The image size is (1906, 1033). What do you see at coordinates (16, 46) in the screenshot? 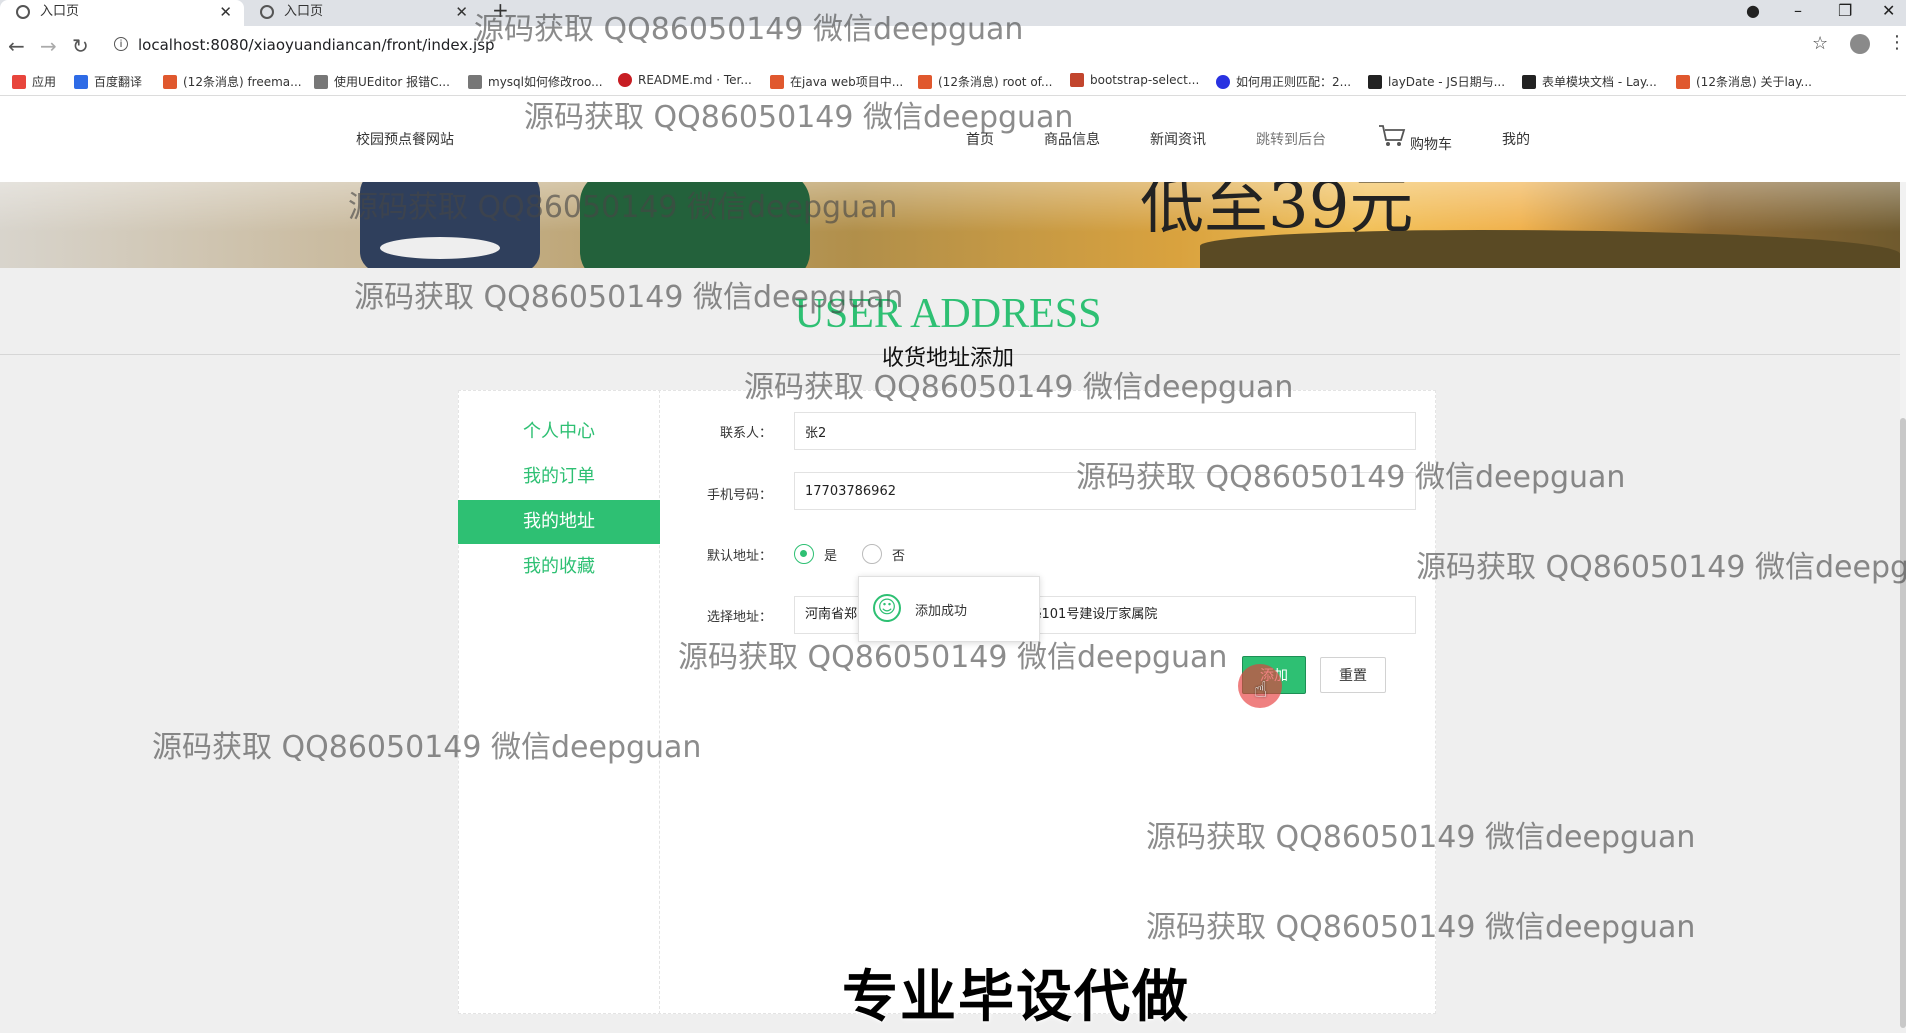
I see `back-arrow-icon: ←` at bounding box center [16, 46].